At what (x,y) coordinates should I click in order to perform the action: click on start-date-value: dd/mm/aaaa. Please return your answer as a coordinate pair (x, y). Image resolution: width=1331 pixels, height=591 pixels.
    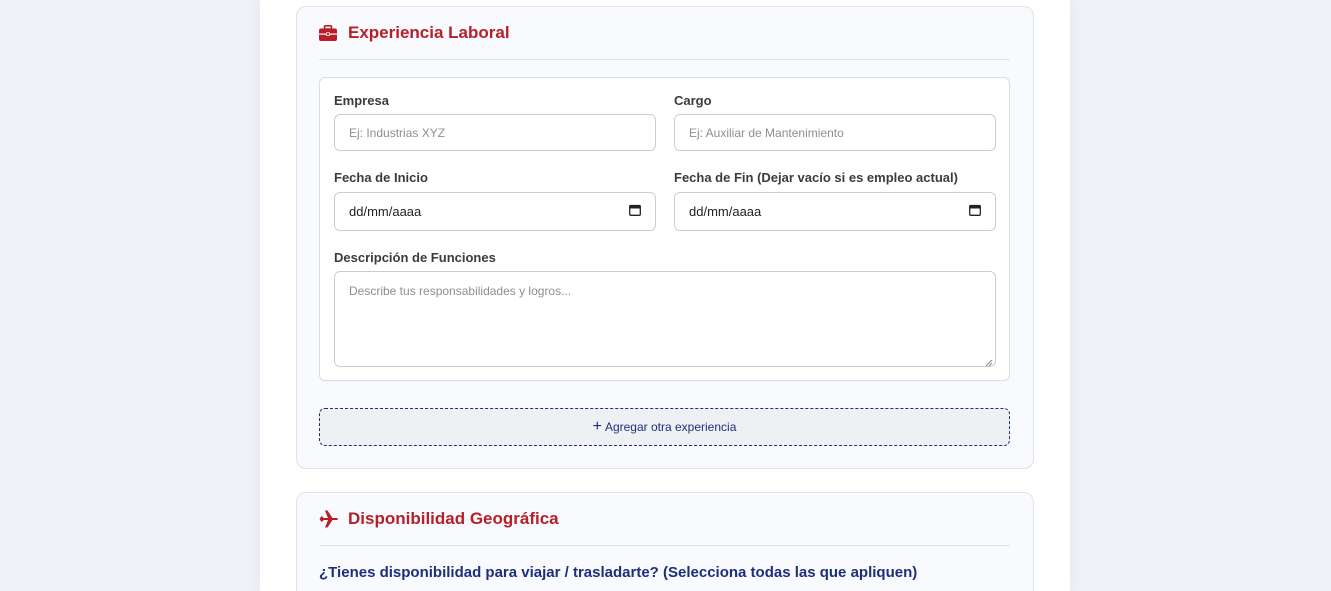
    Looking at the image, I should click on (385, 211).